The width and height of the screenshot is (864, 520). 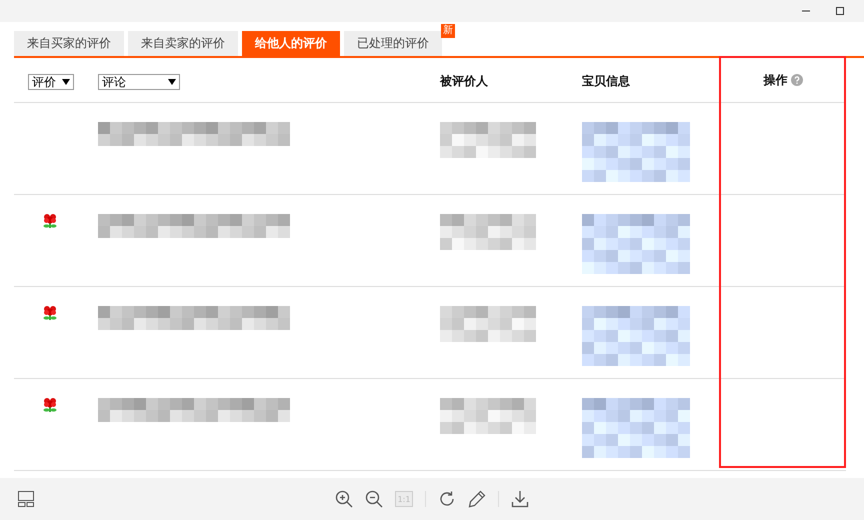 I want to click on rotate-icon, so click(x=447, y=499).